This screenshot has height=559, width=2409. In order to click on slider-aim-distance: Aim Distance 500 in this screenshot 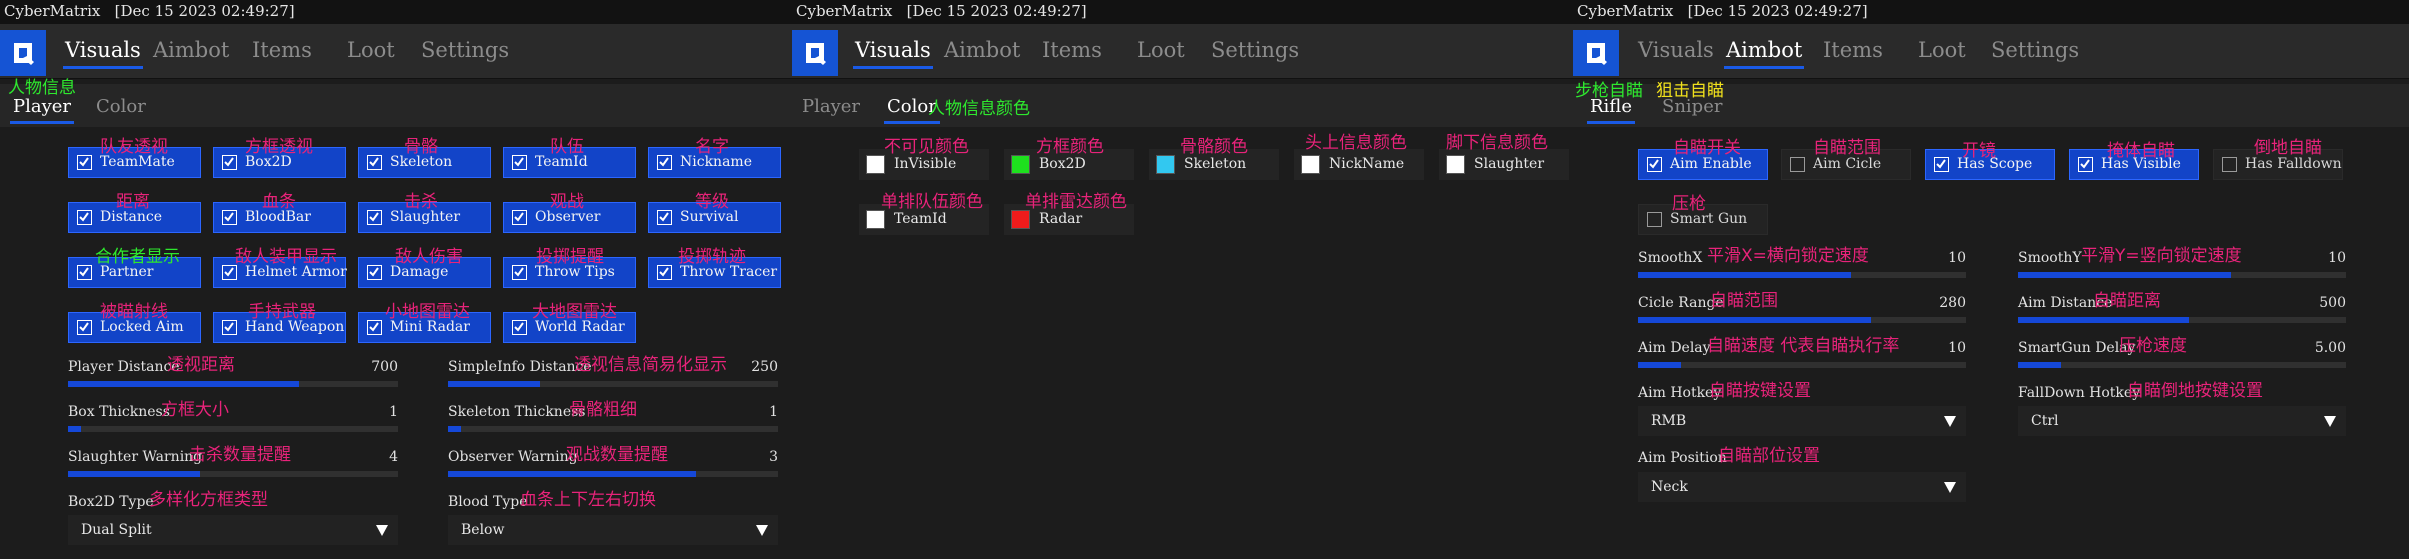, I will do `click(2182, 318)`.